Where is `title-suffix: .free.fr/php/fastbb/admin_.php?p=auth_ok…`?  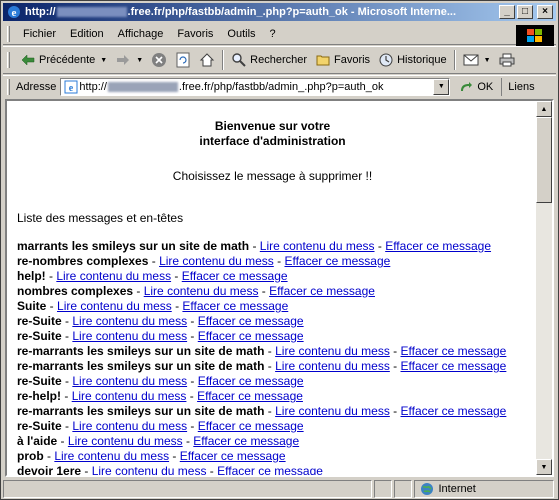 title-suffix: .free.fr/php/fastbb/admin_.php?p=auth_ok… is located at coordinates (292, 12).